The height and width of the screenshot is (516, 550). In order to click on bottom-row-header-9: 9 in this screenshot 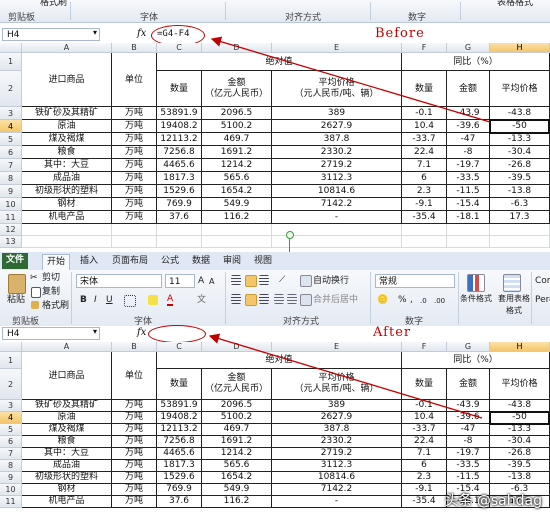, I will do `click(11, 478)`.